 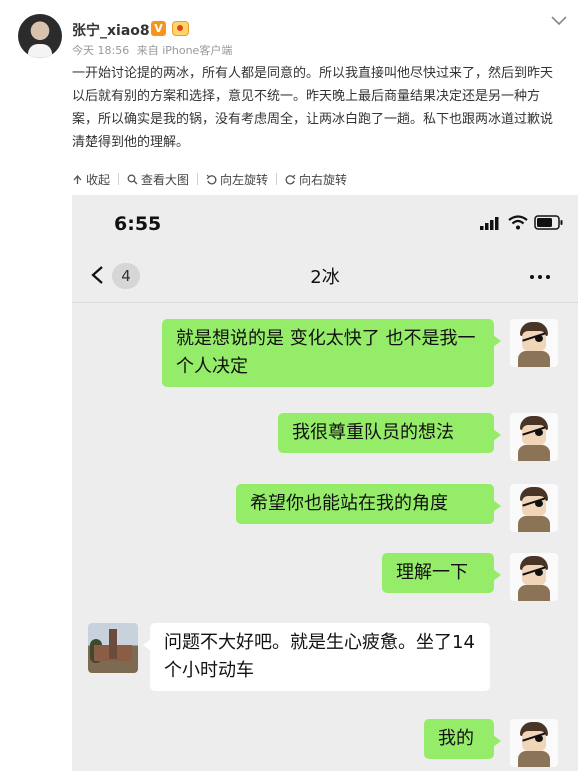 What do you see at coordinates (185, 50) in the screenshot?
I see `post-source: 来自 iPhone客户端` at bounding box center [185, 50].